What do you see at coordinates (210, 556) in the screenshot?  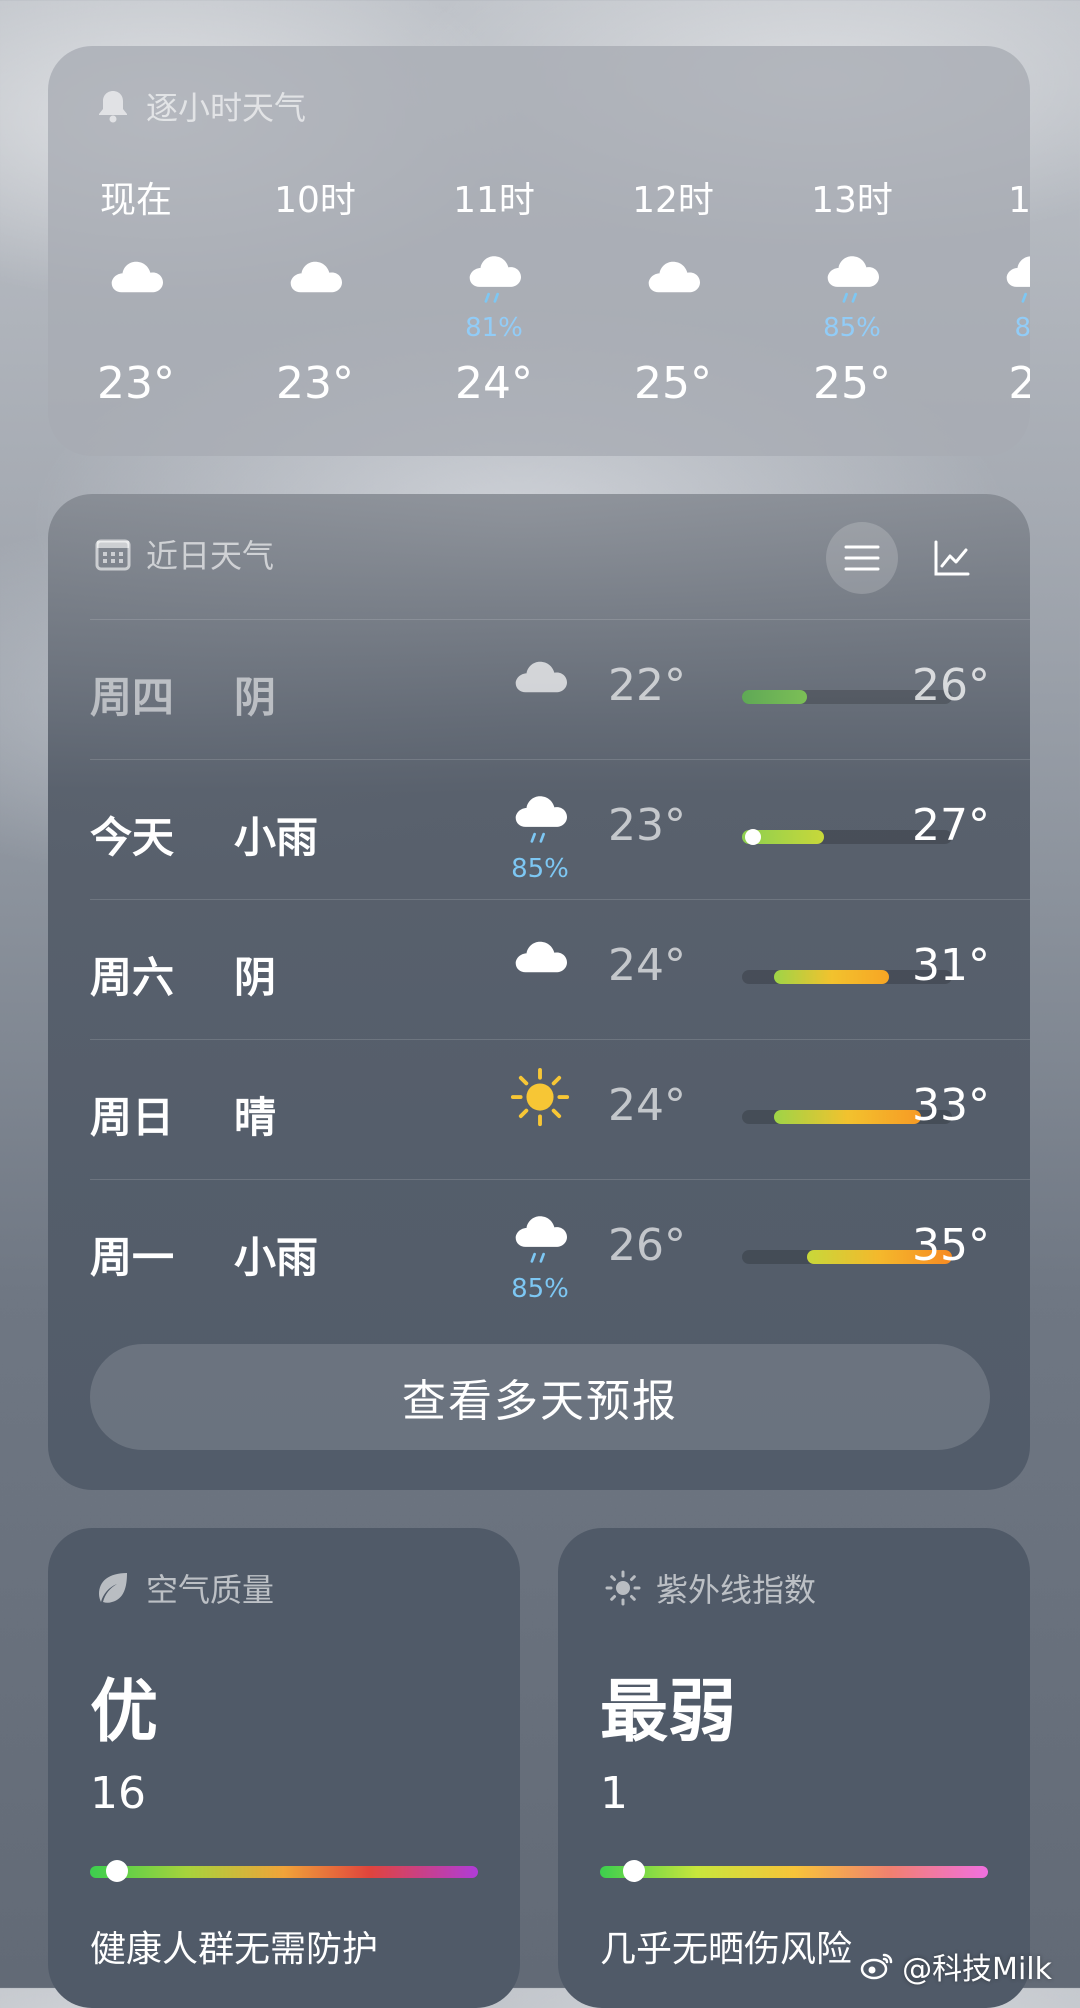 I see `daily-title: 近日天气` at bounding box center [210, 556].